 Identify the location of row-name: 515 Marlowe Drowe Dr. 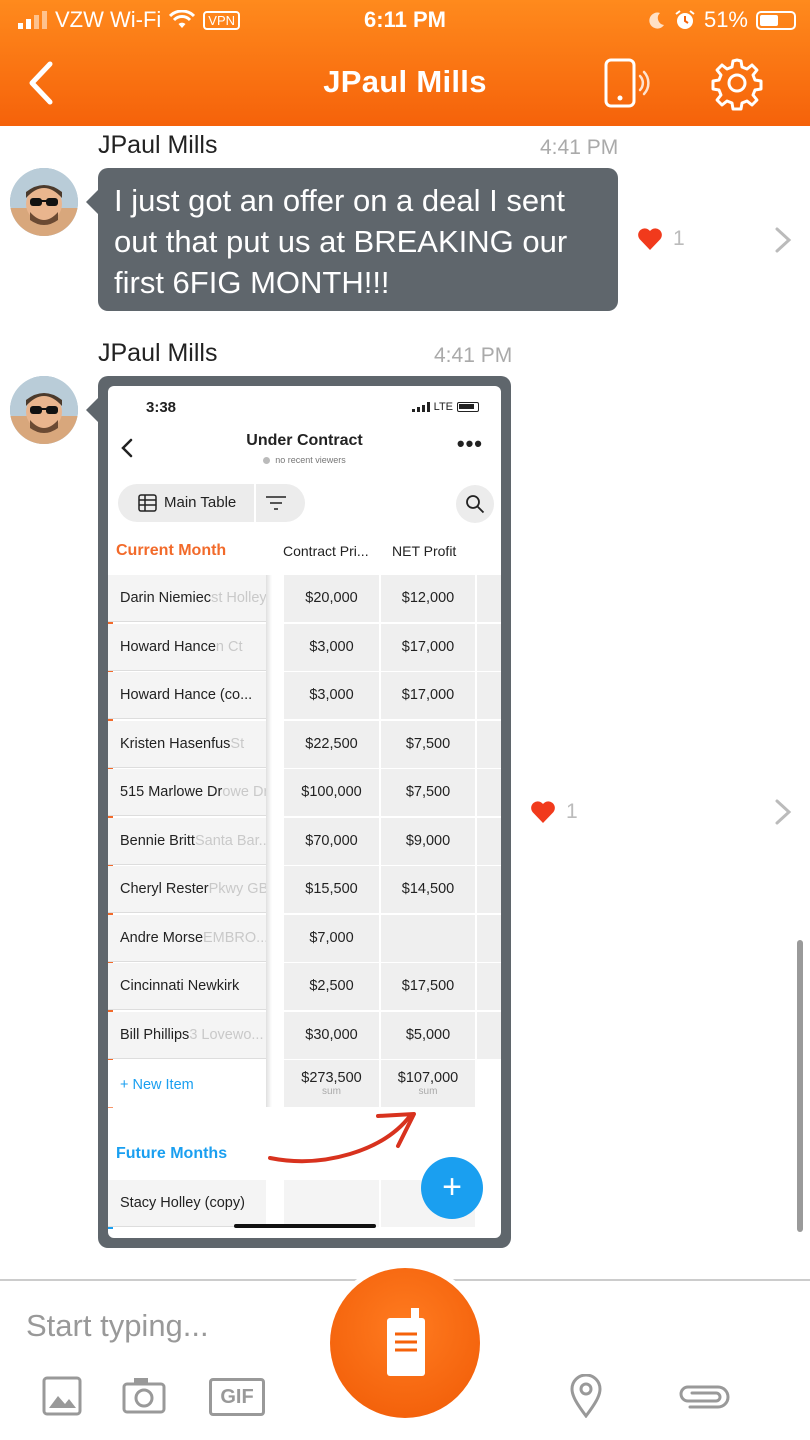
(187, 792).